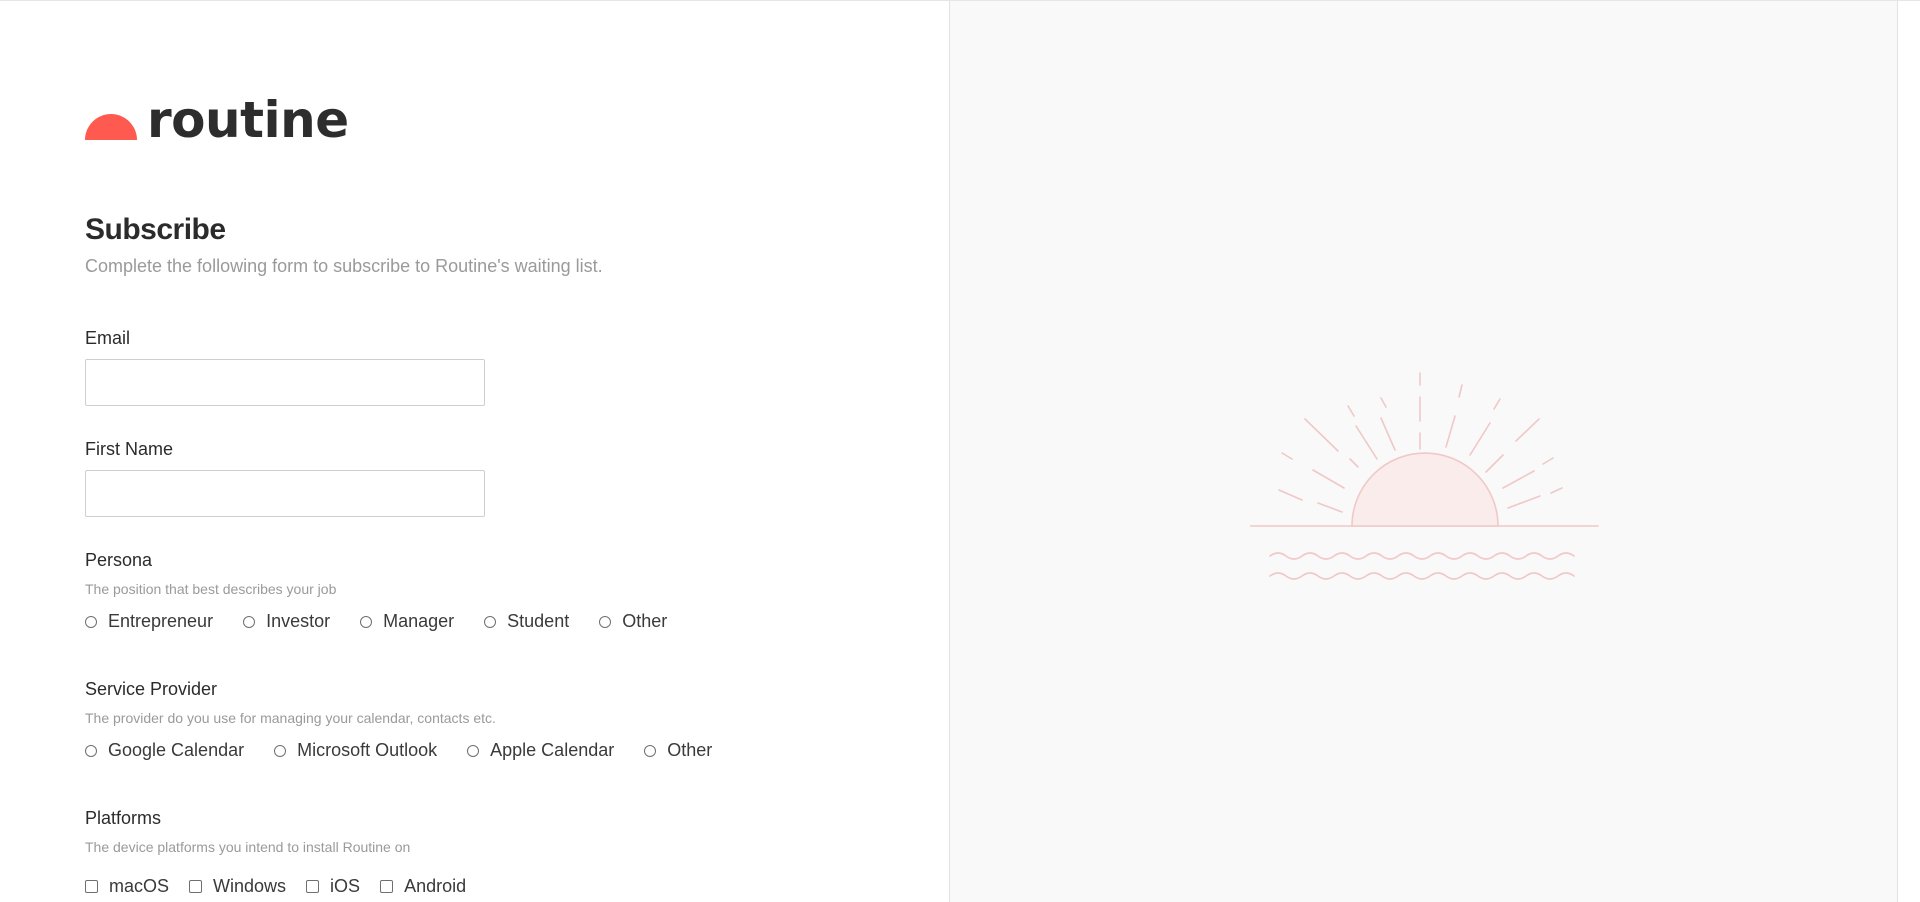  Describe the element at coordinates (111, 127) in the screenshot. I see `logo-semicircle-icon` at that location.